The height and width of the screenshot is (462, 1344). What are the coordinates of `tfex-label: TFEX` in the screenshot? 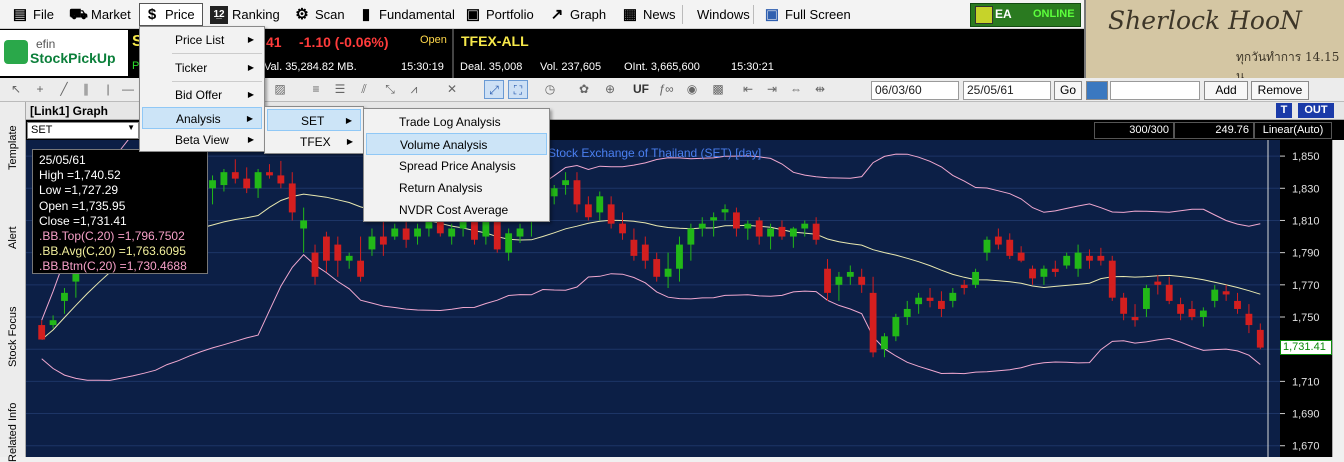 It's located at (315, 142).